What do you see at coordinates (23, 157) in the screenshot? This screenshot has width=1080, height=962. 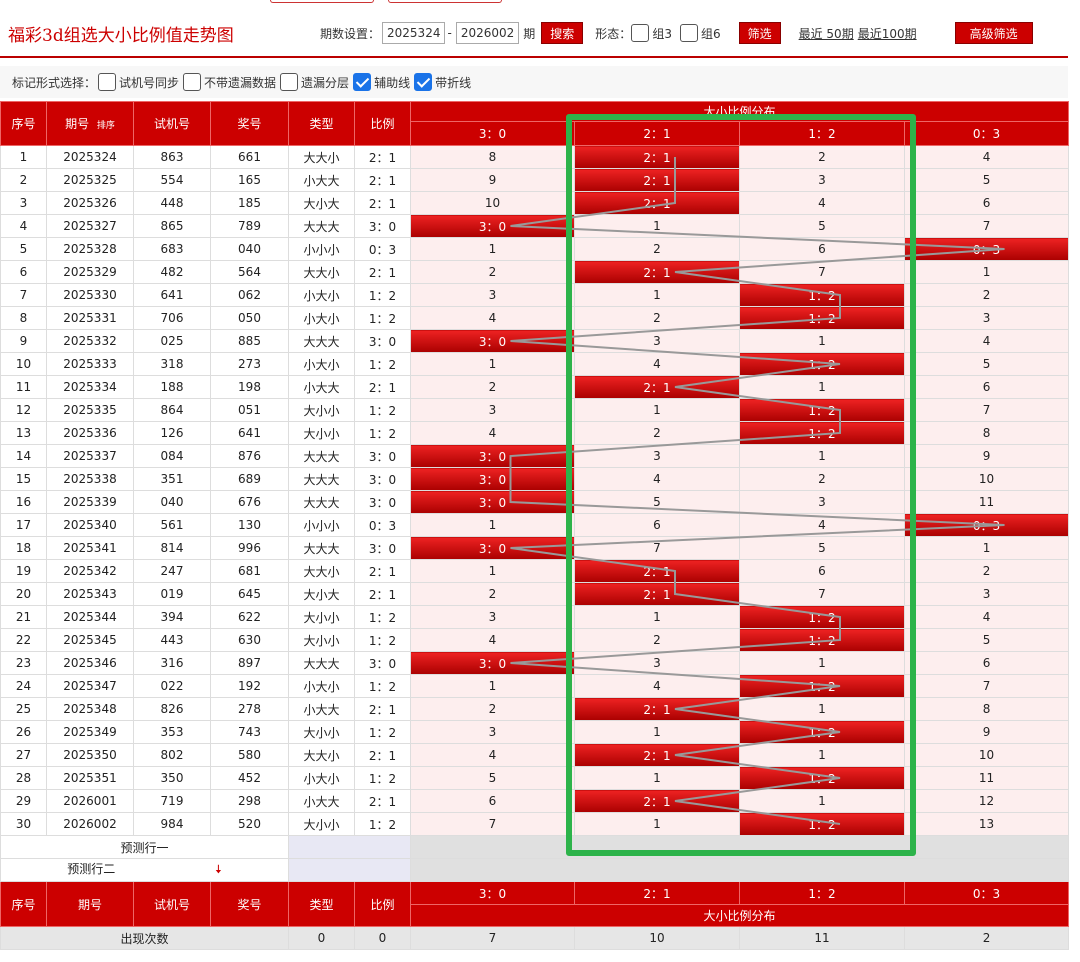 I see `cell-seq: 1` at bounding box center [23, 157].